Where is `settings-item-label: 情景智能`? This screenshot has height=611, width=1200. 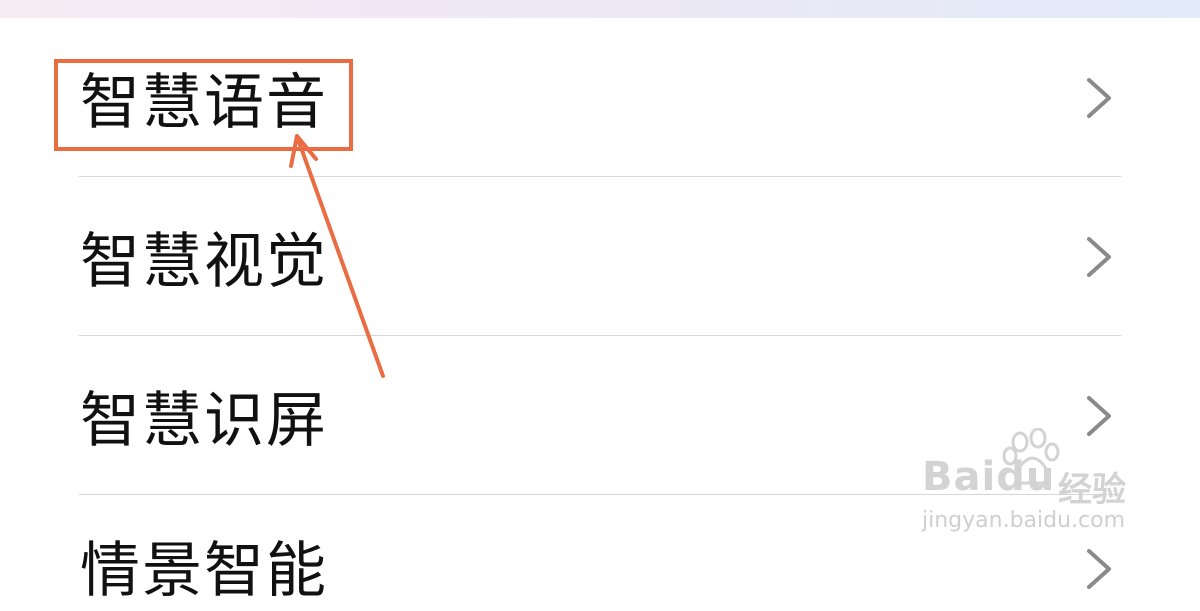
settings-item-label: 情景智能 is located at coordinates (204, 571).